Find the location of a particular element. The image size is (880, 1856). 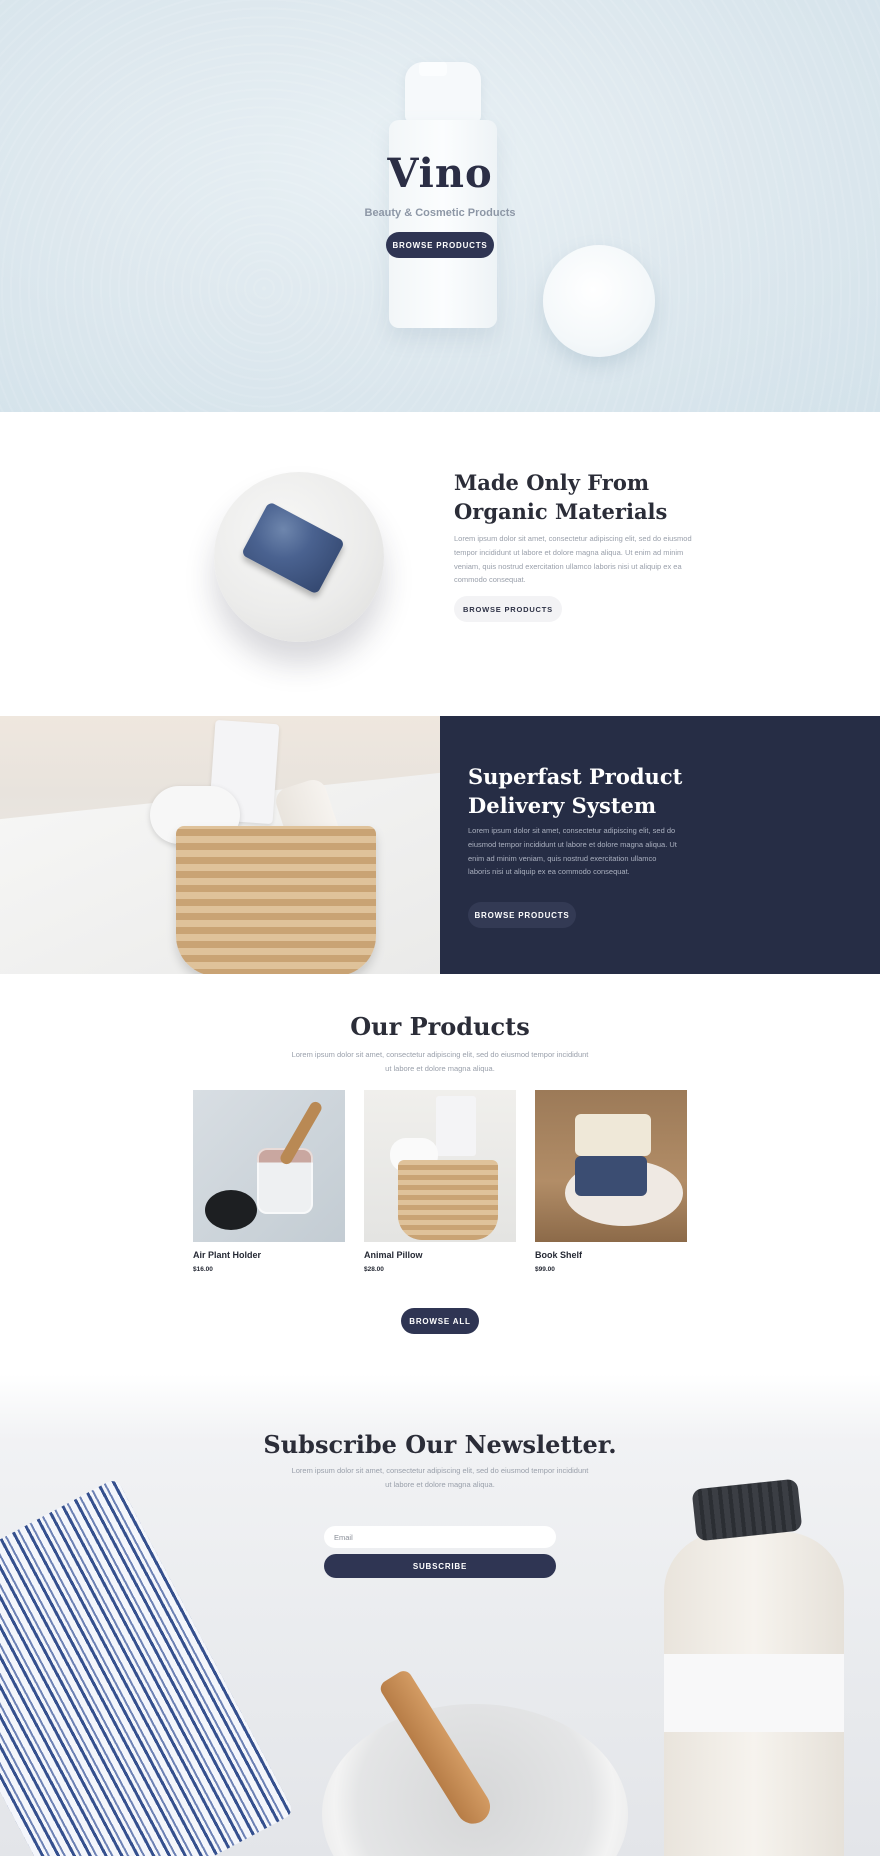

salt-jar-image is located at coordinates (754, 1667).